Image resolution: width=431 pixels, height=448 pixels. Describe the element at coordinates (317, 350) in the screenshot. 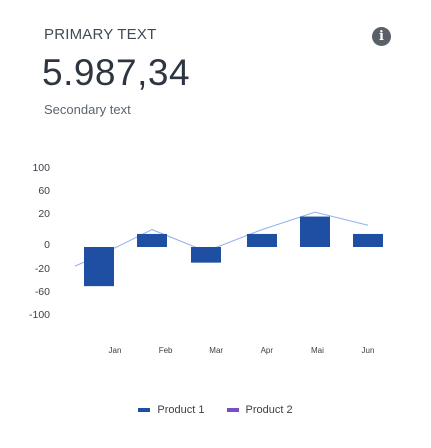

I see `x-tick-label: Mai` at that location.